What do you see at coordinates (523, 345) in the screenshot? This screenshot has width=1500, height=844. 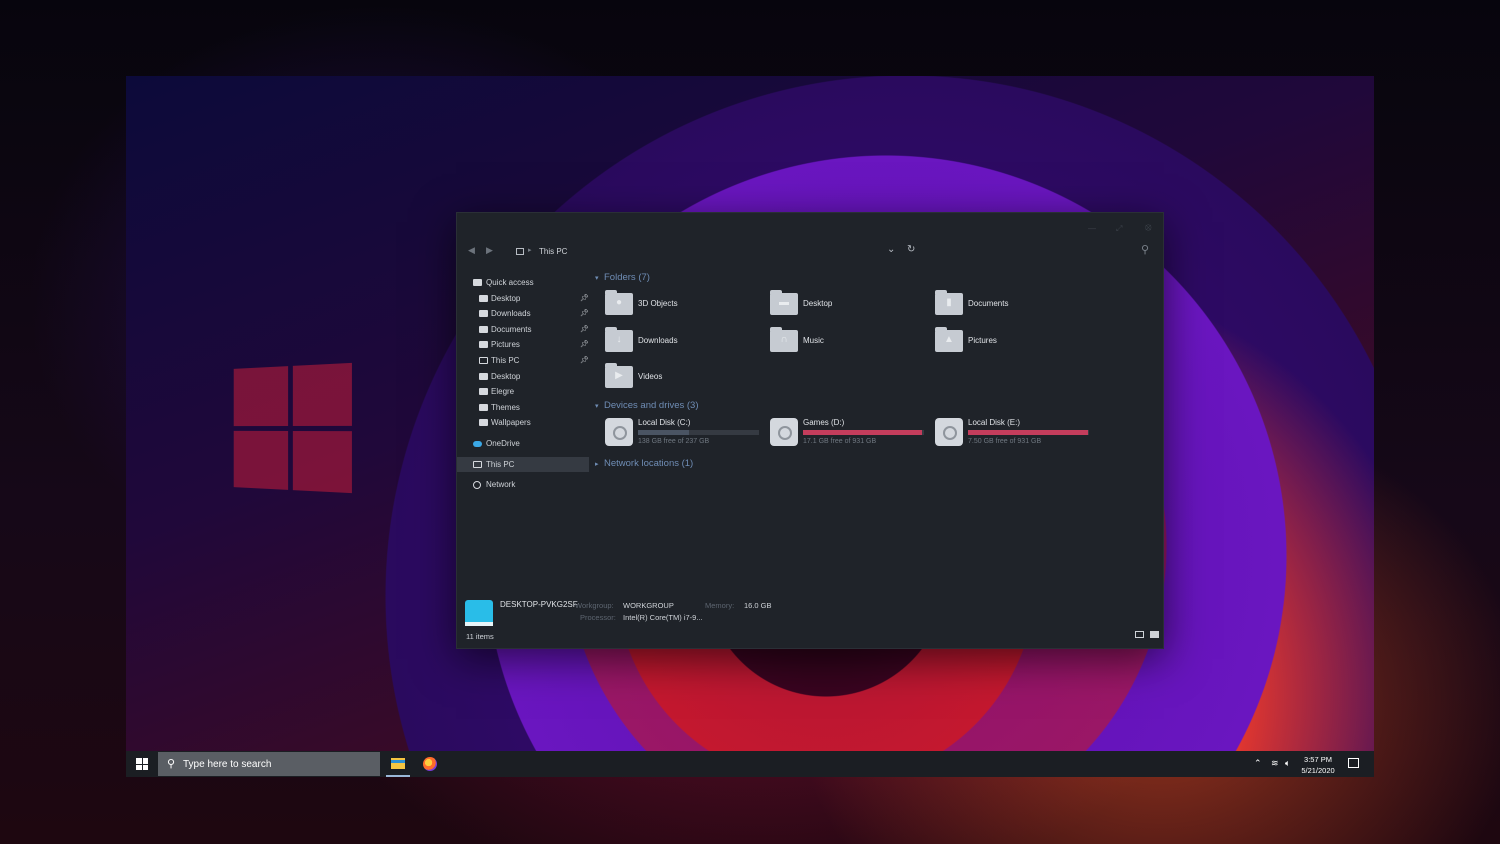 I see `nav-item-pictures: Pictures 📌︎` at bounding box center [523, 345].